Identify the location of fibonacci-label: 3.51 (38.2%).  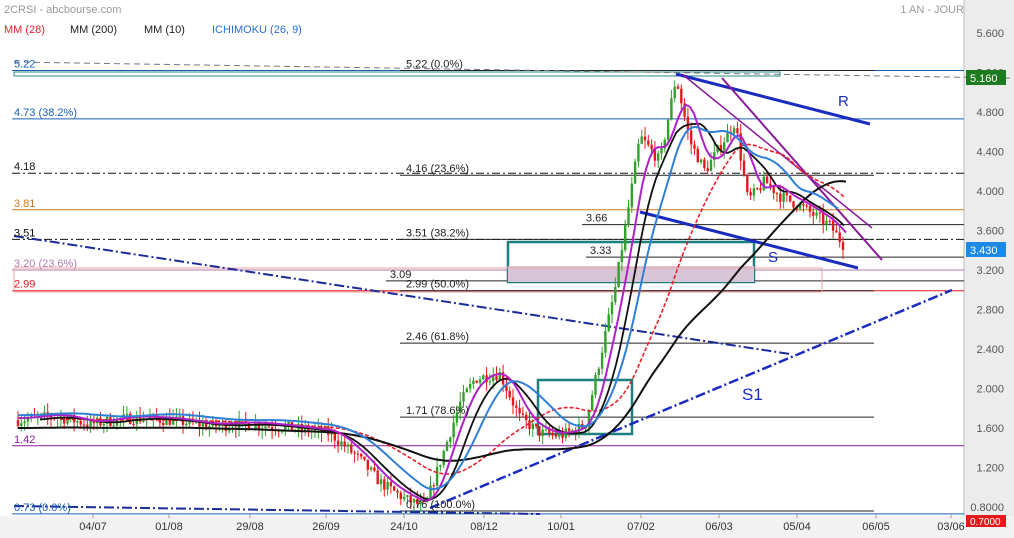
(437, 233).